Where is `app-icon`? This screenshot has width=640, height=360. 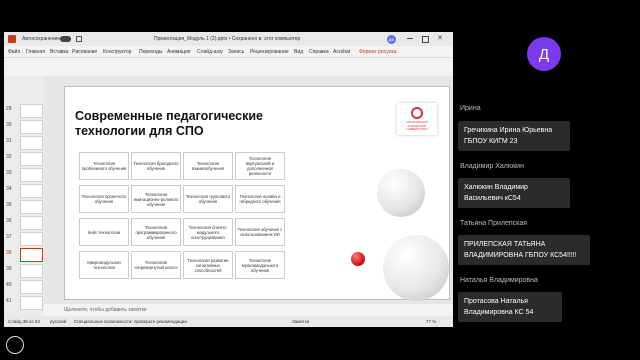
app-icon is located at coordinates (12, 39).